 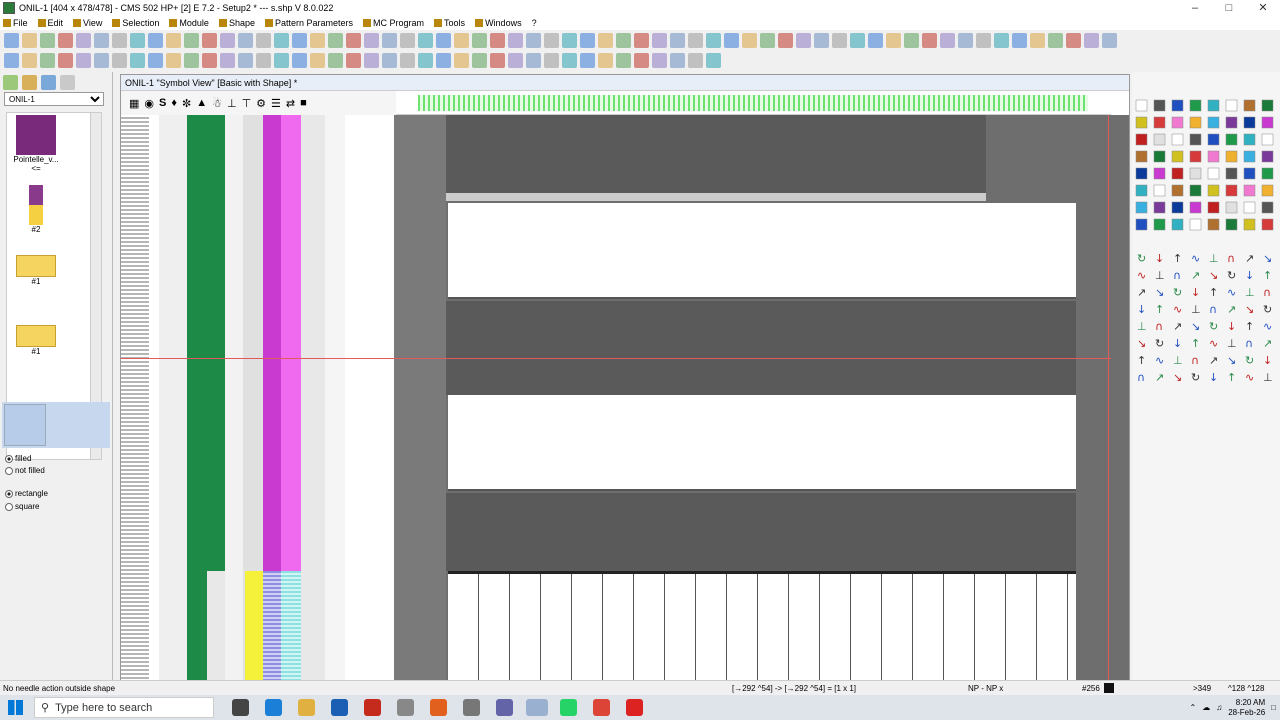 What do you see at coordinates (15, 23) in the screenshot?
I see `menu-file: File` at bounding box center [15, 23].